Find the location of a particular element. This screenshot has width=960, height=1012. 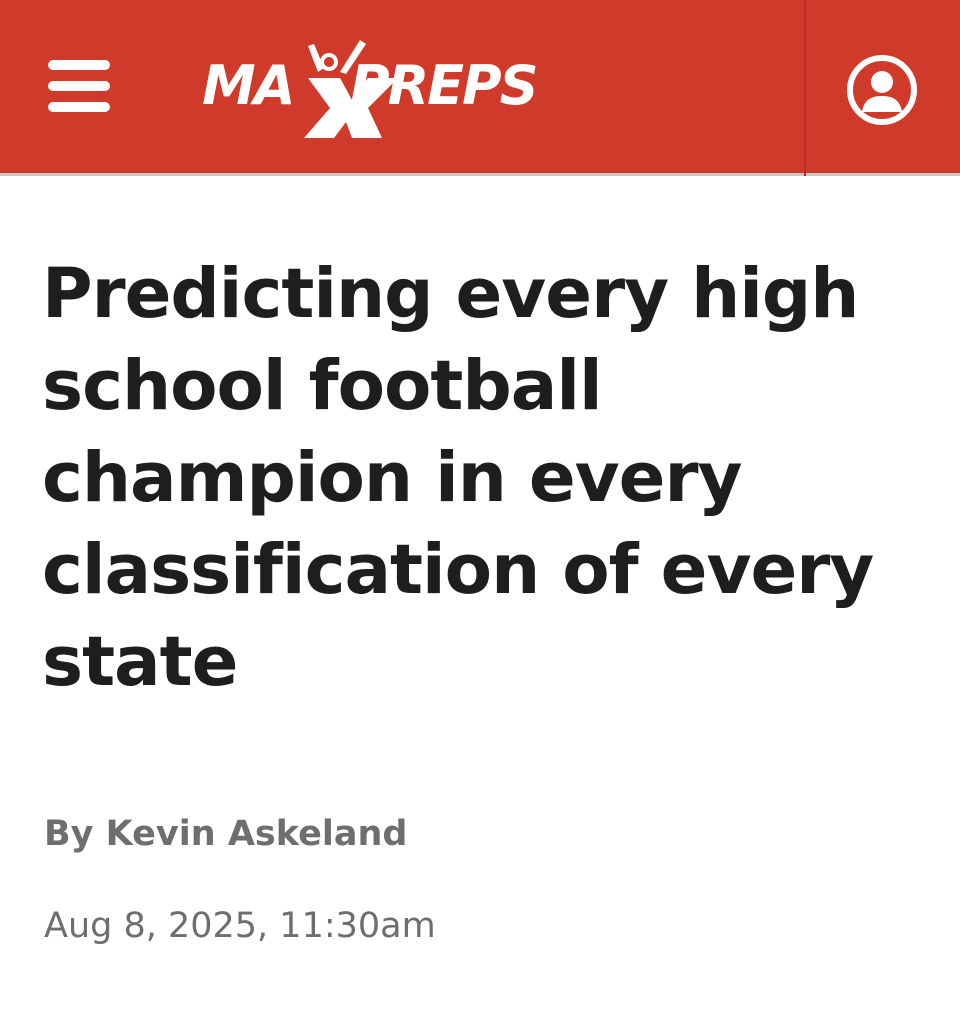

user-account-icon-graphic is located at coordinates (882, 90).